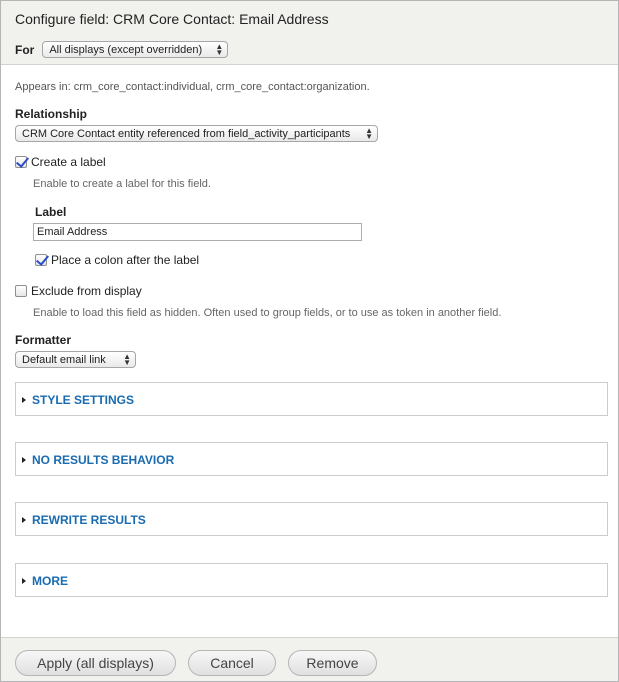  I want to click on fieldset-no-results-behavior: NO RESULTS BEHAVIOR, so click(311, 459).